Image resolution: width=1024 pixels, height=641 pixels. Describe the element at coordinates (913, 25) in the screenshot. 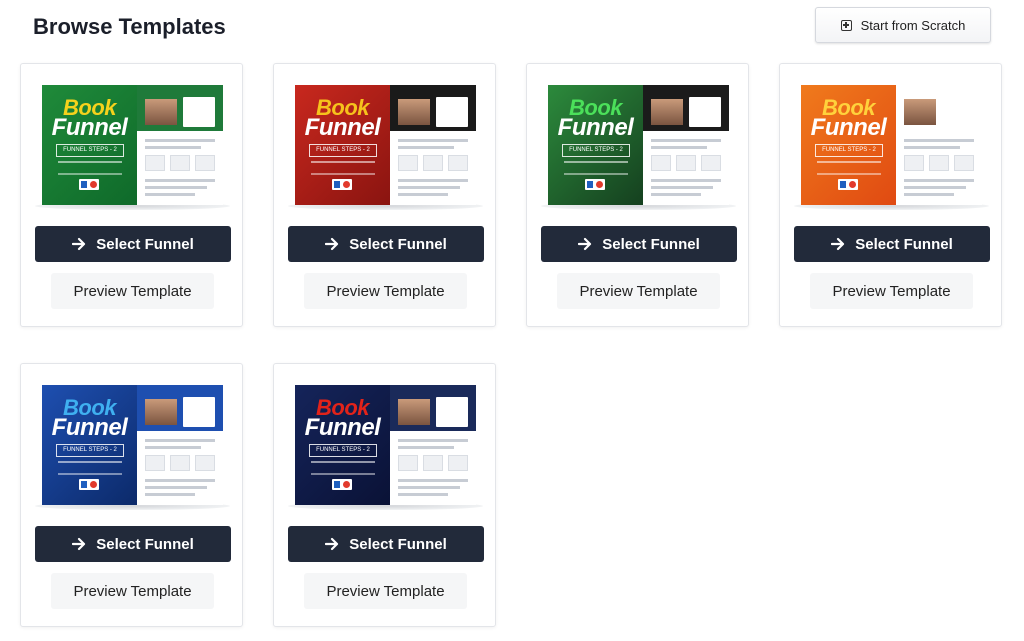

I see `start-from-scratch-label: Start from Scratch` at that location.